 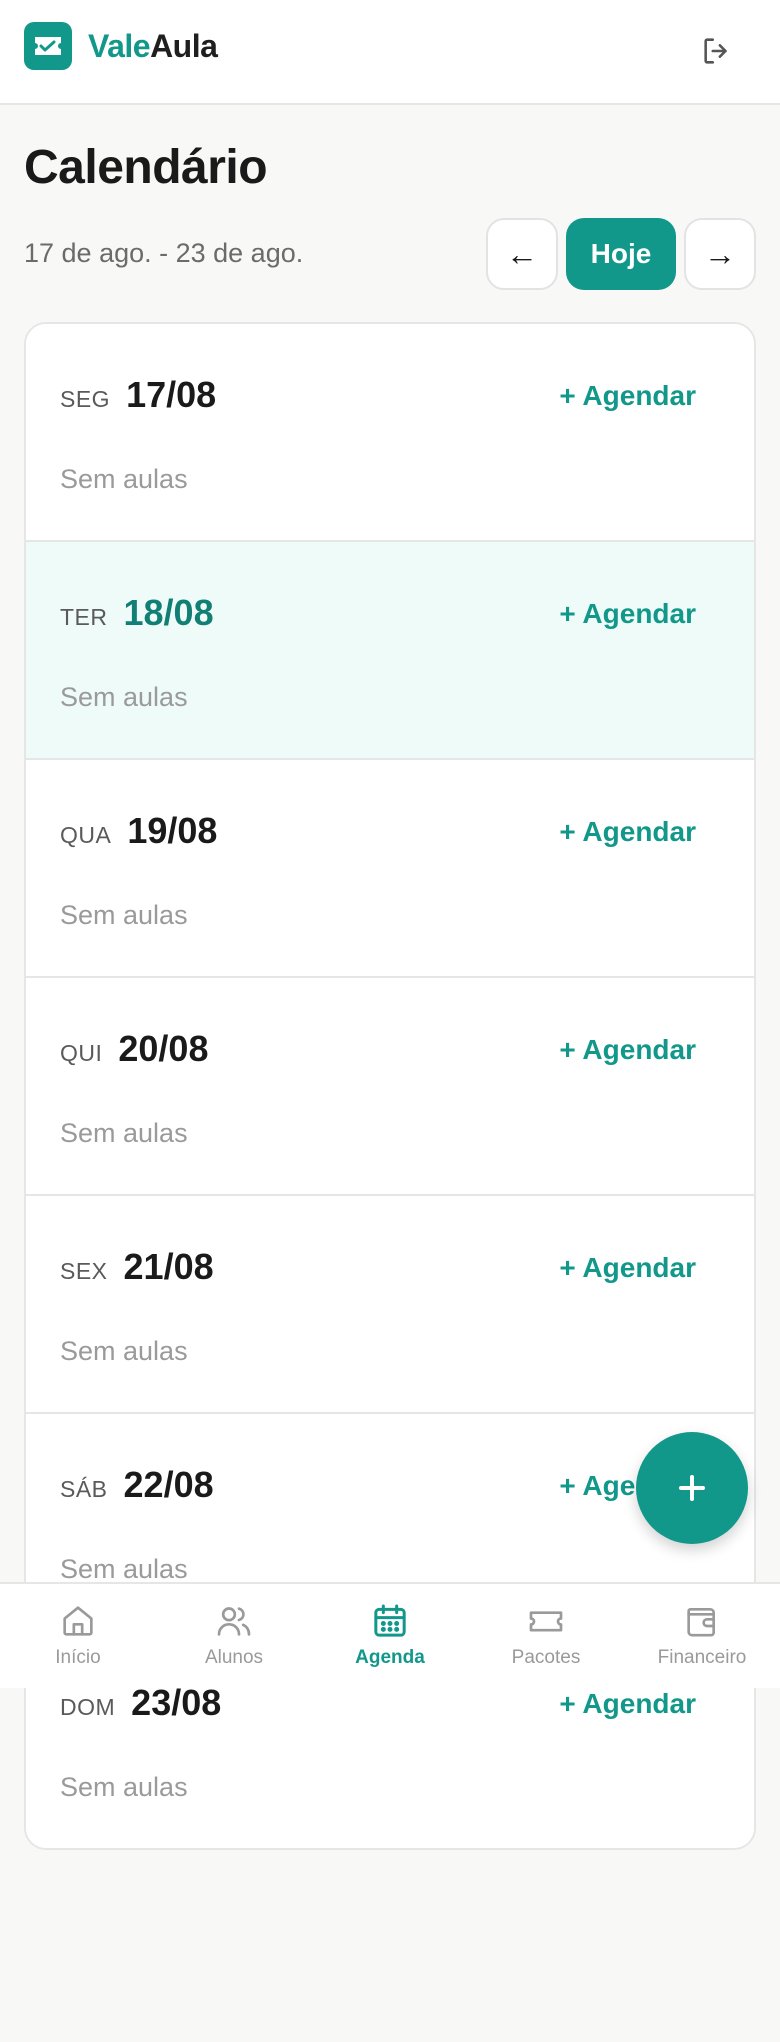 I want to click on page-title: Calendário, so click(x=146, y=167).